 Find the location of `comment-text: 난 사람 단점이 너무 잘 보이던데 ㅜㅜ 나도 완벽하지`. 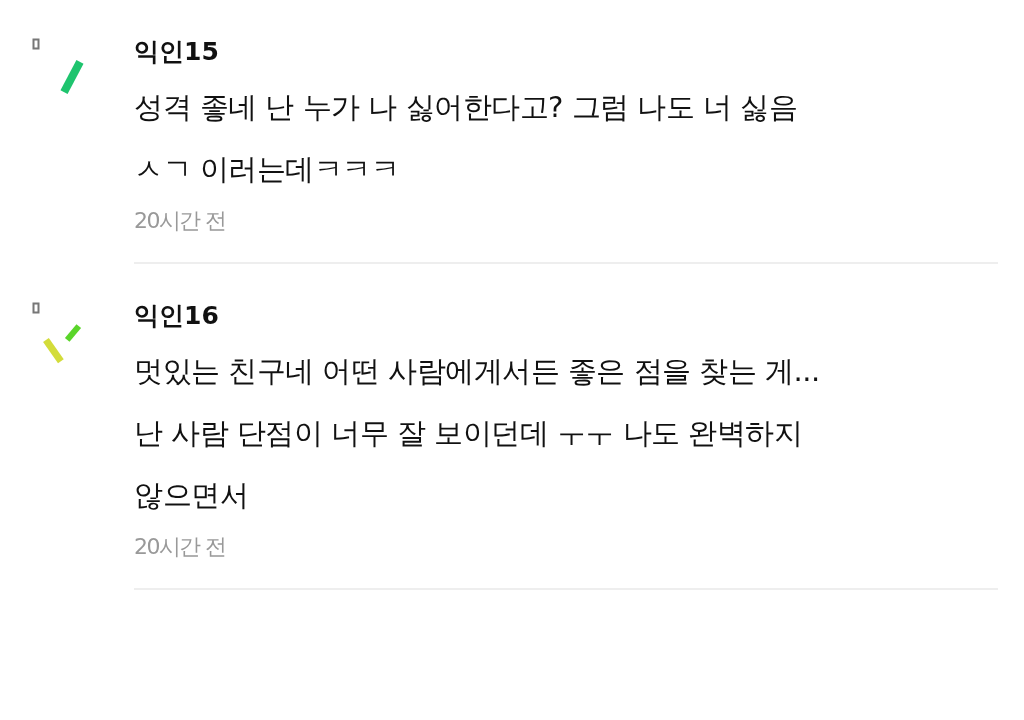

comment-text: 난 사람 단점이 너무 잘 보이던데 ㅜㅜ 나도 완벽하지 is located at coordinates (469, 433).